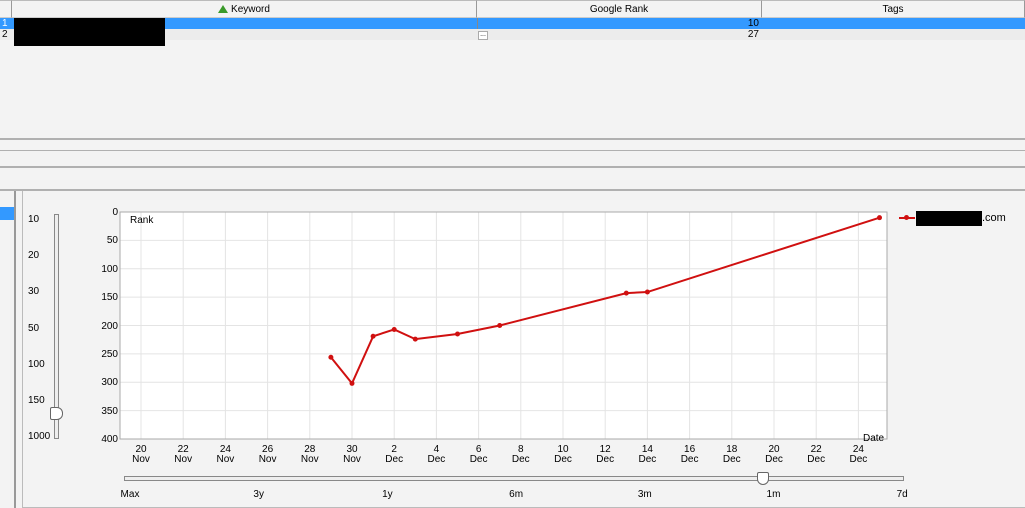 The image size is (1025, 508). I want to click on y-tick-label: 150, so click(109, 298).